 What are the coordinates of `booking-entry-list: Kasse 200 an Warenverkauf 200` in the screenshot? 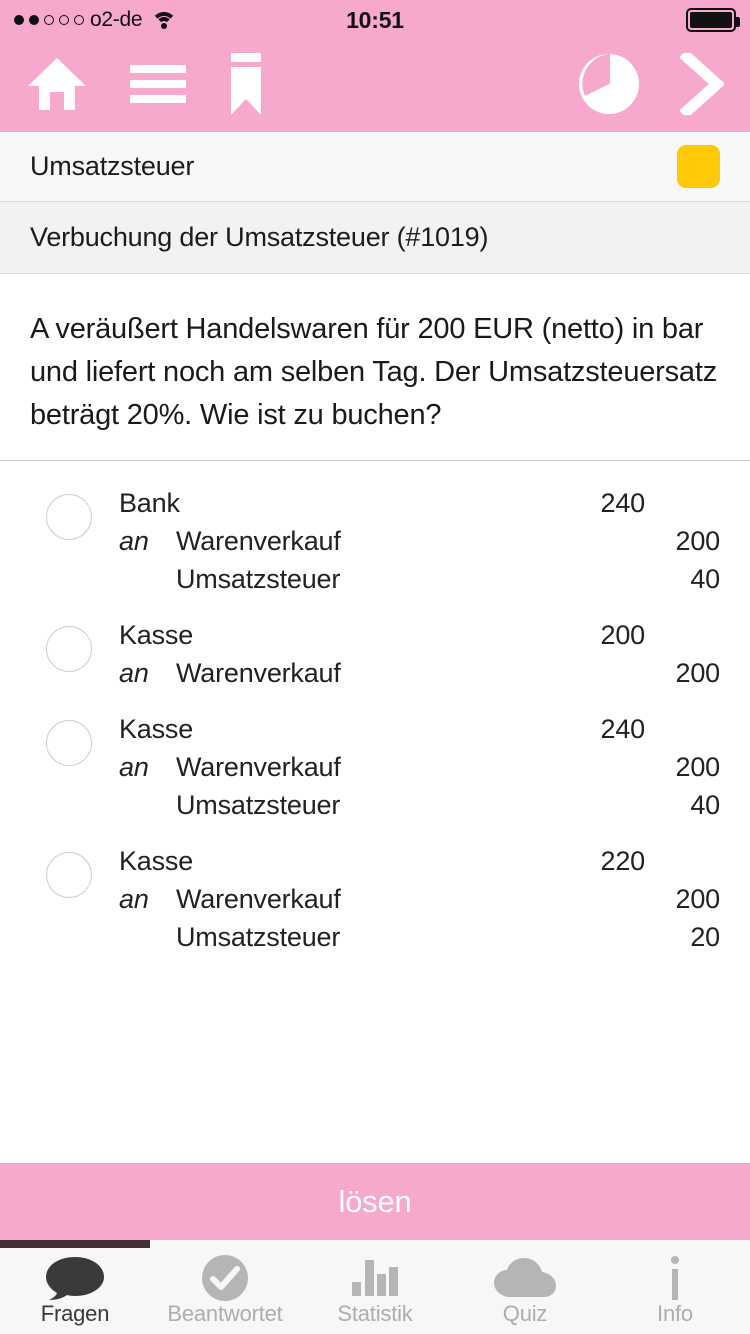 It's located at (419, 658).